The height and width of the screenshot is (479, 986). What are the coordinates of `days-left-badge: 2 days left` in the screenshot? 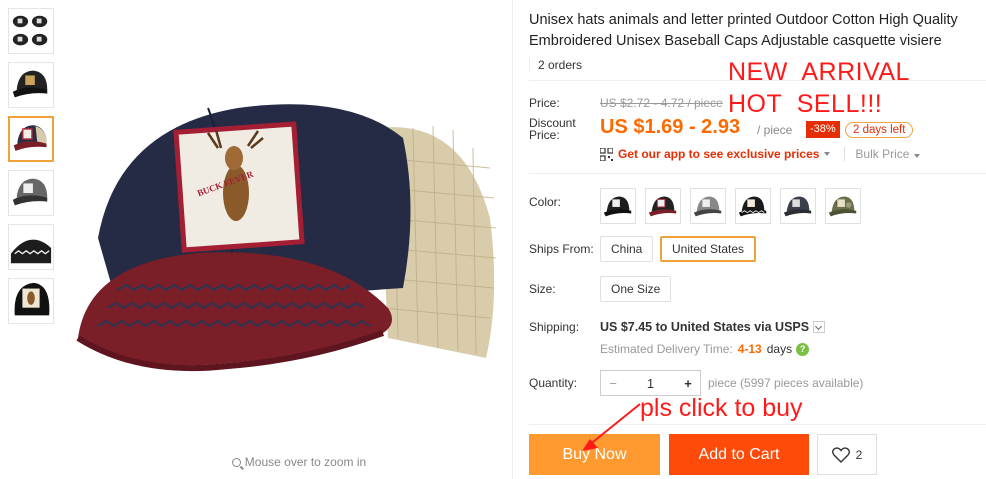 It's located at (879, 130).